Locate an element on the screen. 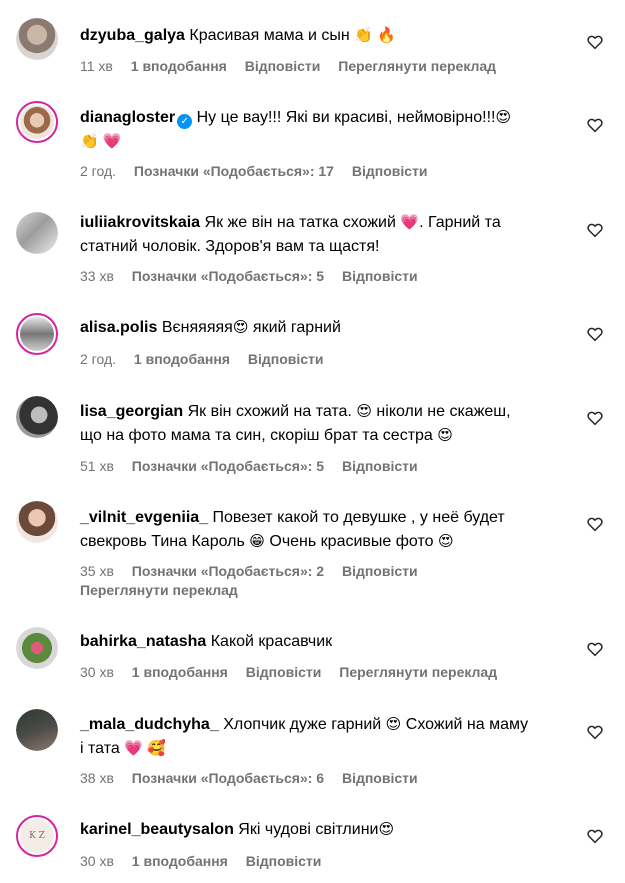 This screenshot has width=625, height=883. comment-time: 38 хв is located at coordinates (97, 778).